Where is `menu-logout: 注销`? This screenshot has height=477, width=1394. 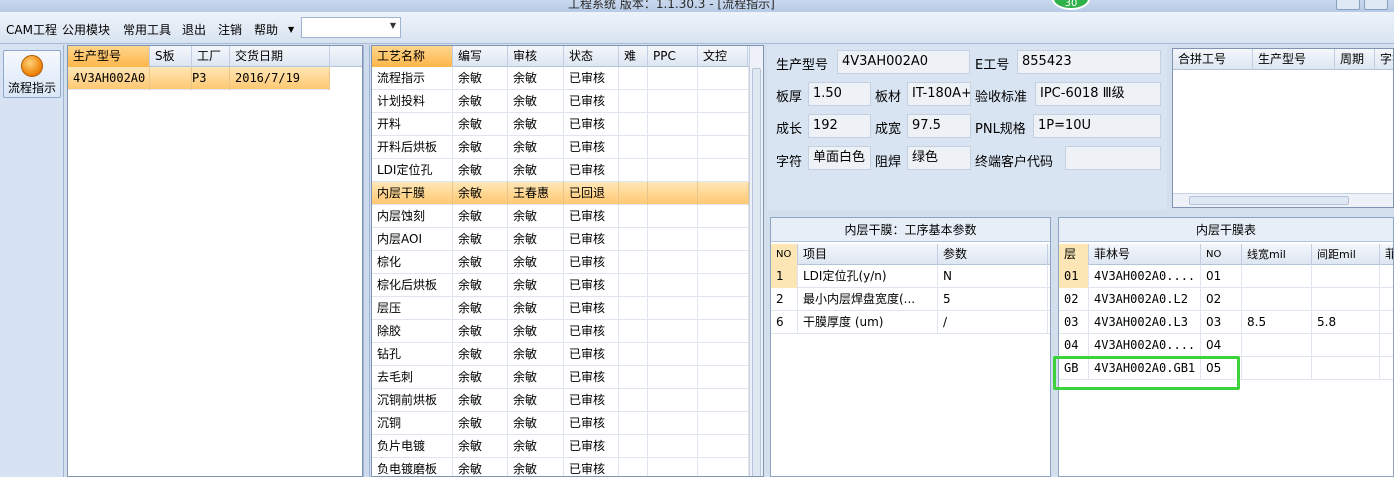
menu-logout: 注销 is located at coordinates (230, 29).